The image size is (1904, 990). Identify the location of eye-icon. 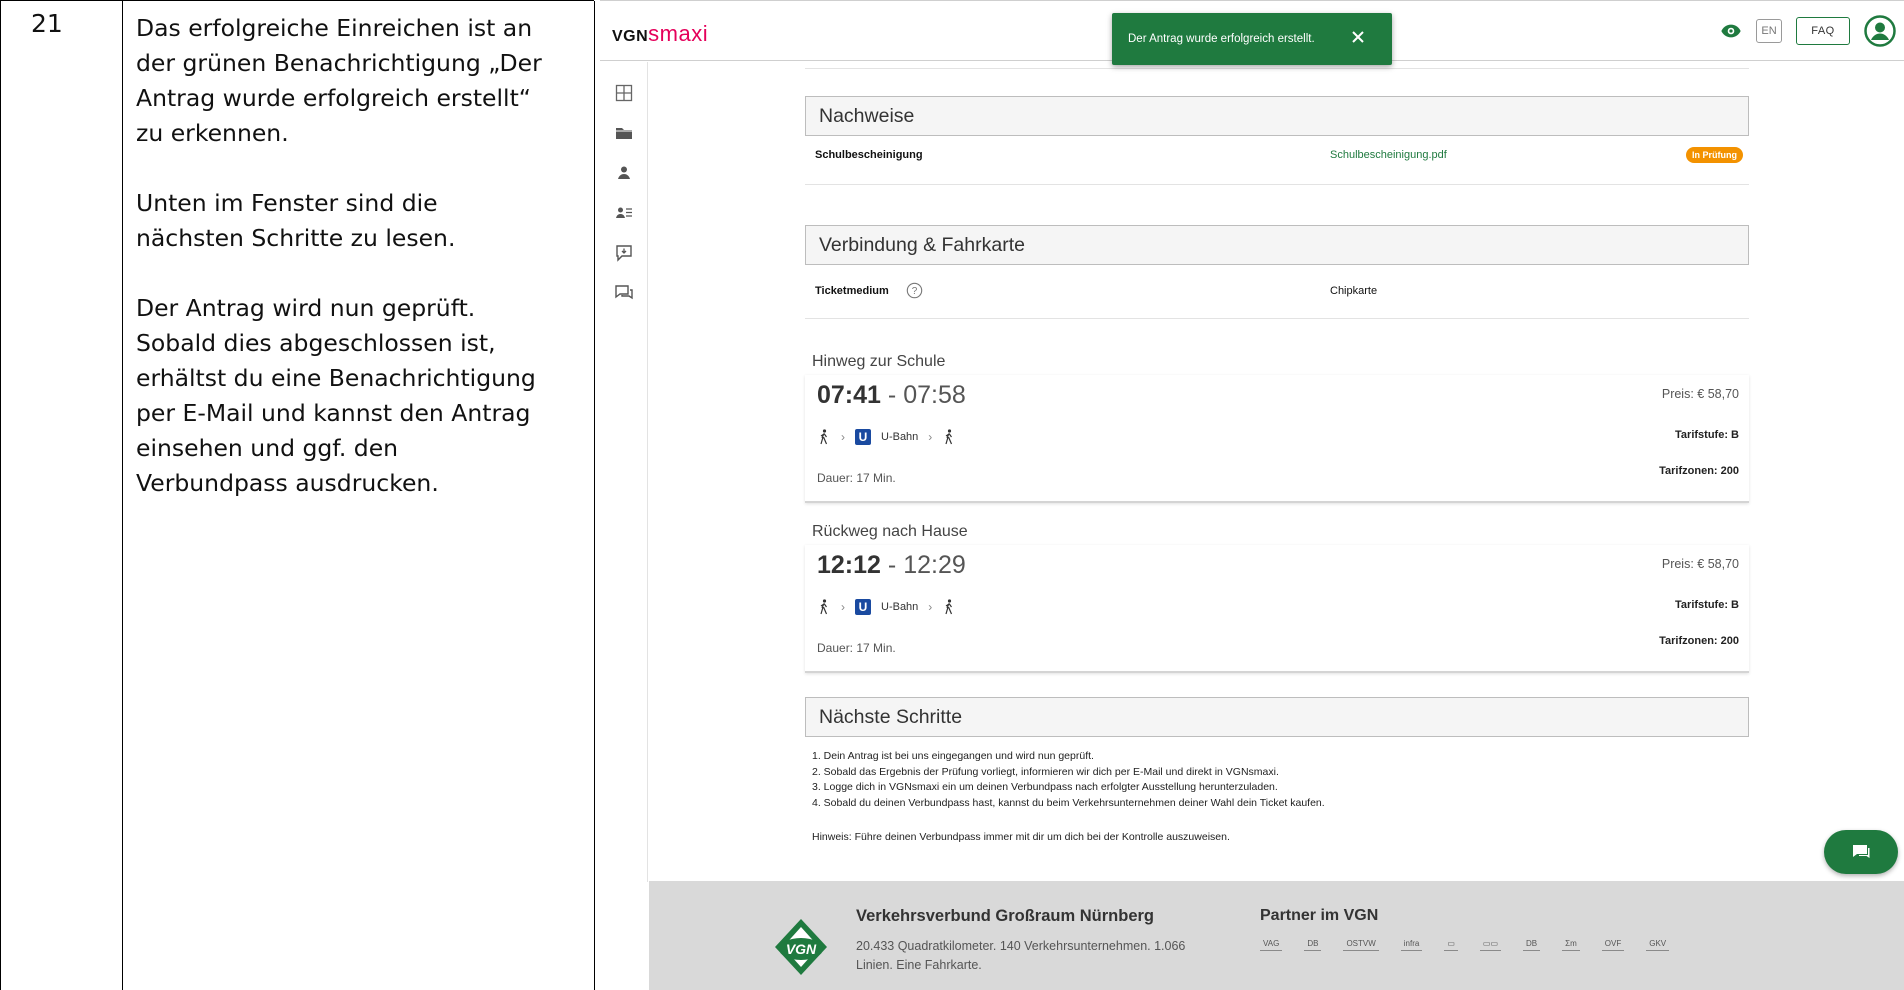
(1731, 31).